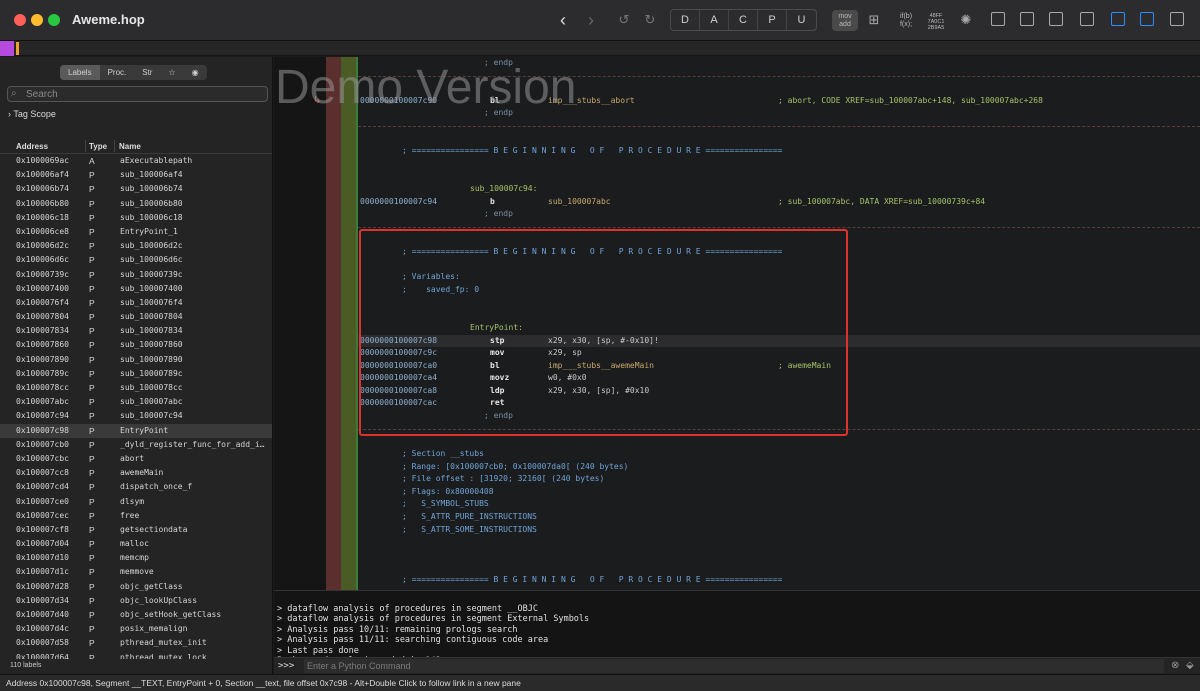 The height and width of the screenshot is (691, 1200). I want to click on forward-button: ›, so click(591, 20).